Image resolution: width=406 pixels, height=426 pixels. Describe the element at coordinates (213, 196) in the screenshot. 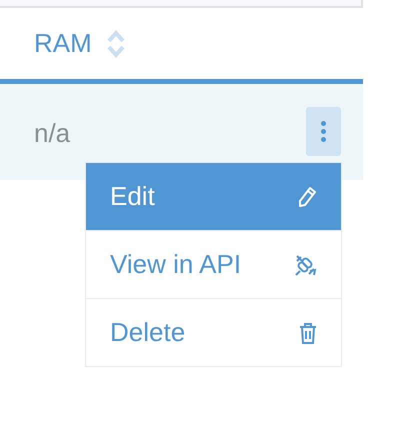

I see `menu-item: Edit` at that location.